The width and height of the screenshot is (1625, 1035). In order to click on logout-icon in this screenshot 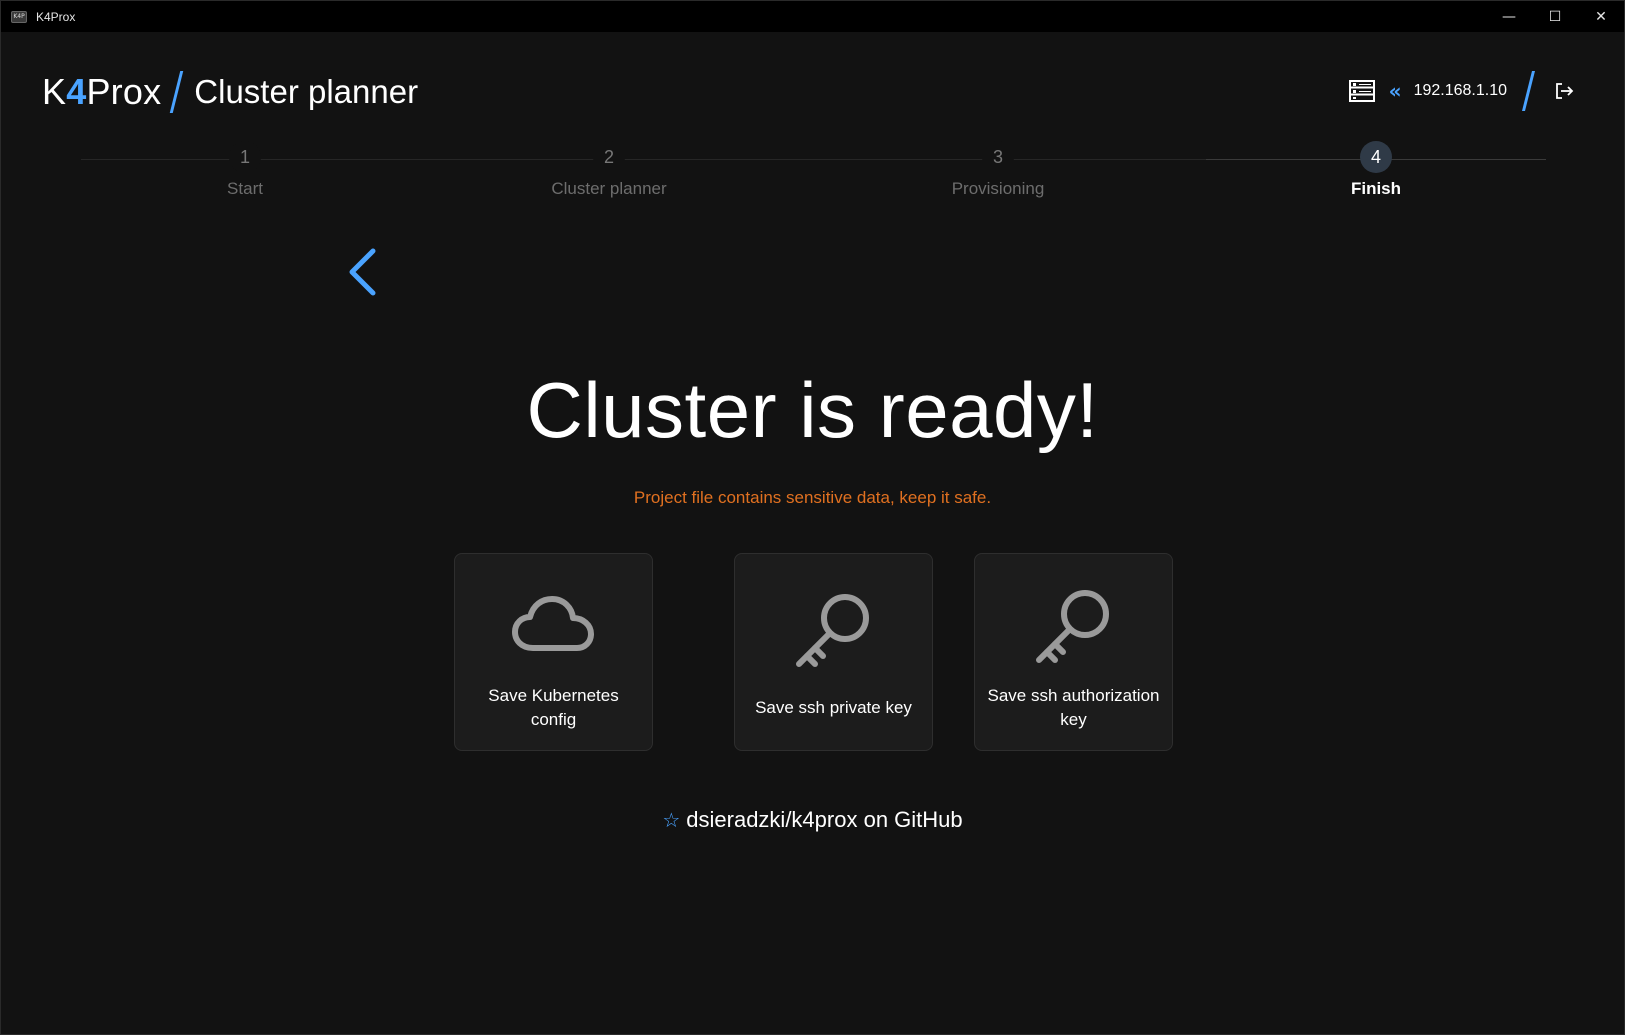, I will do `click(1564, 91)`.